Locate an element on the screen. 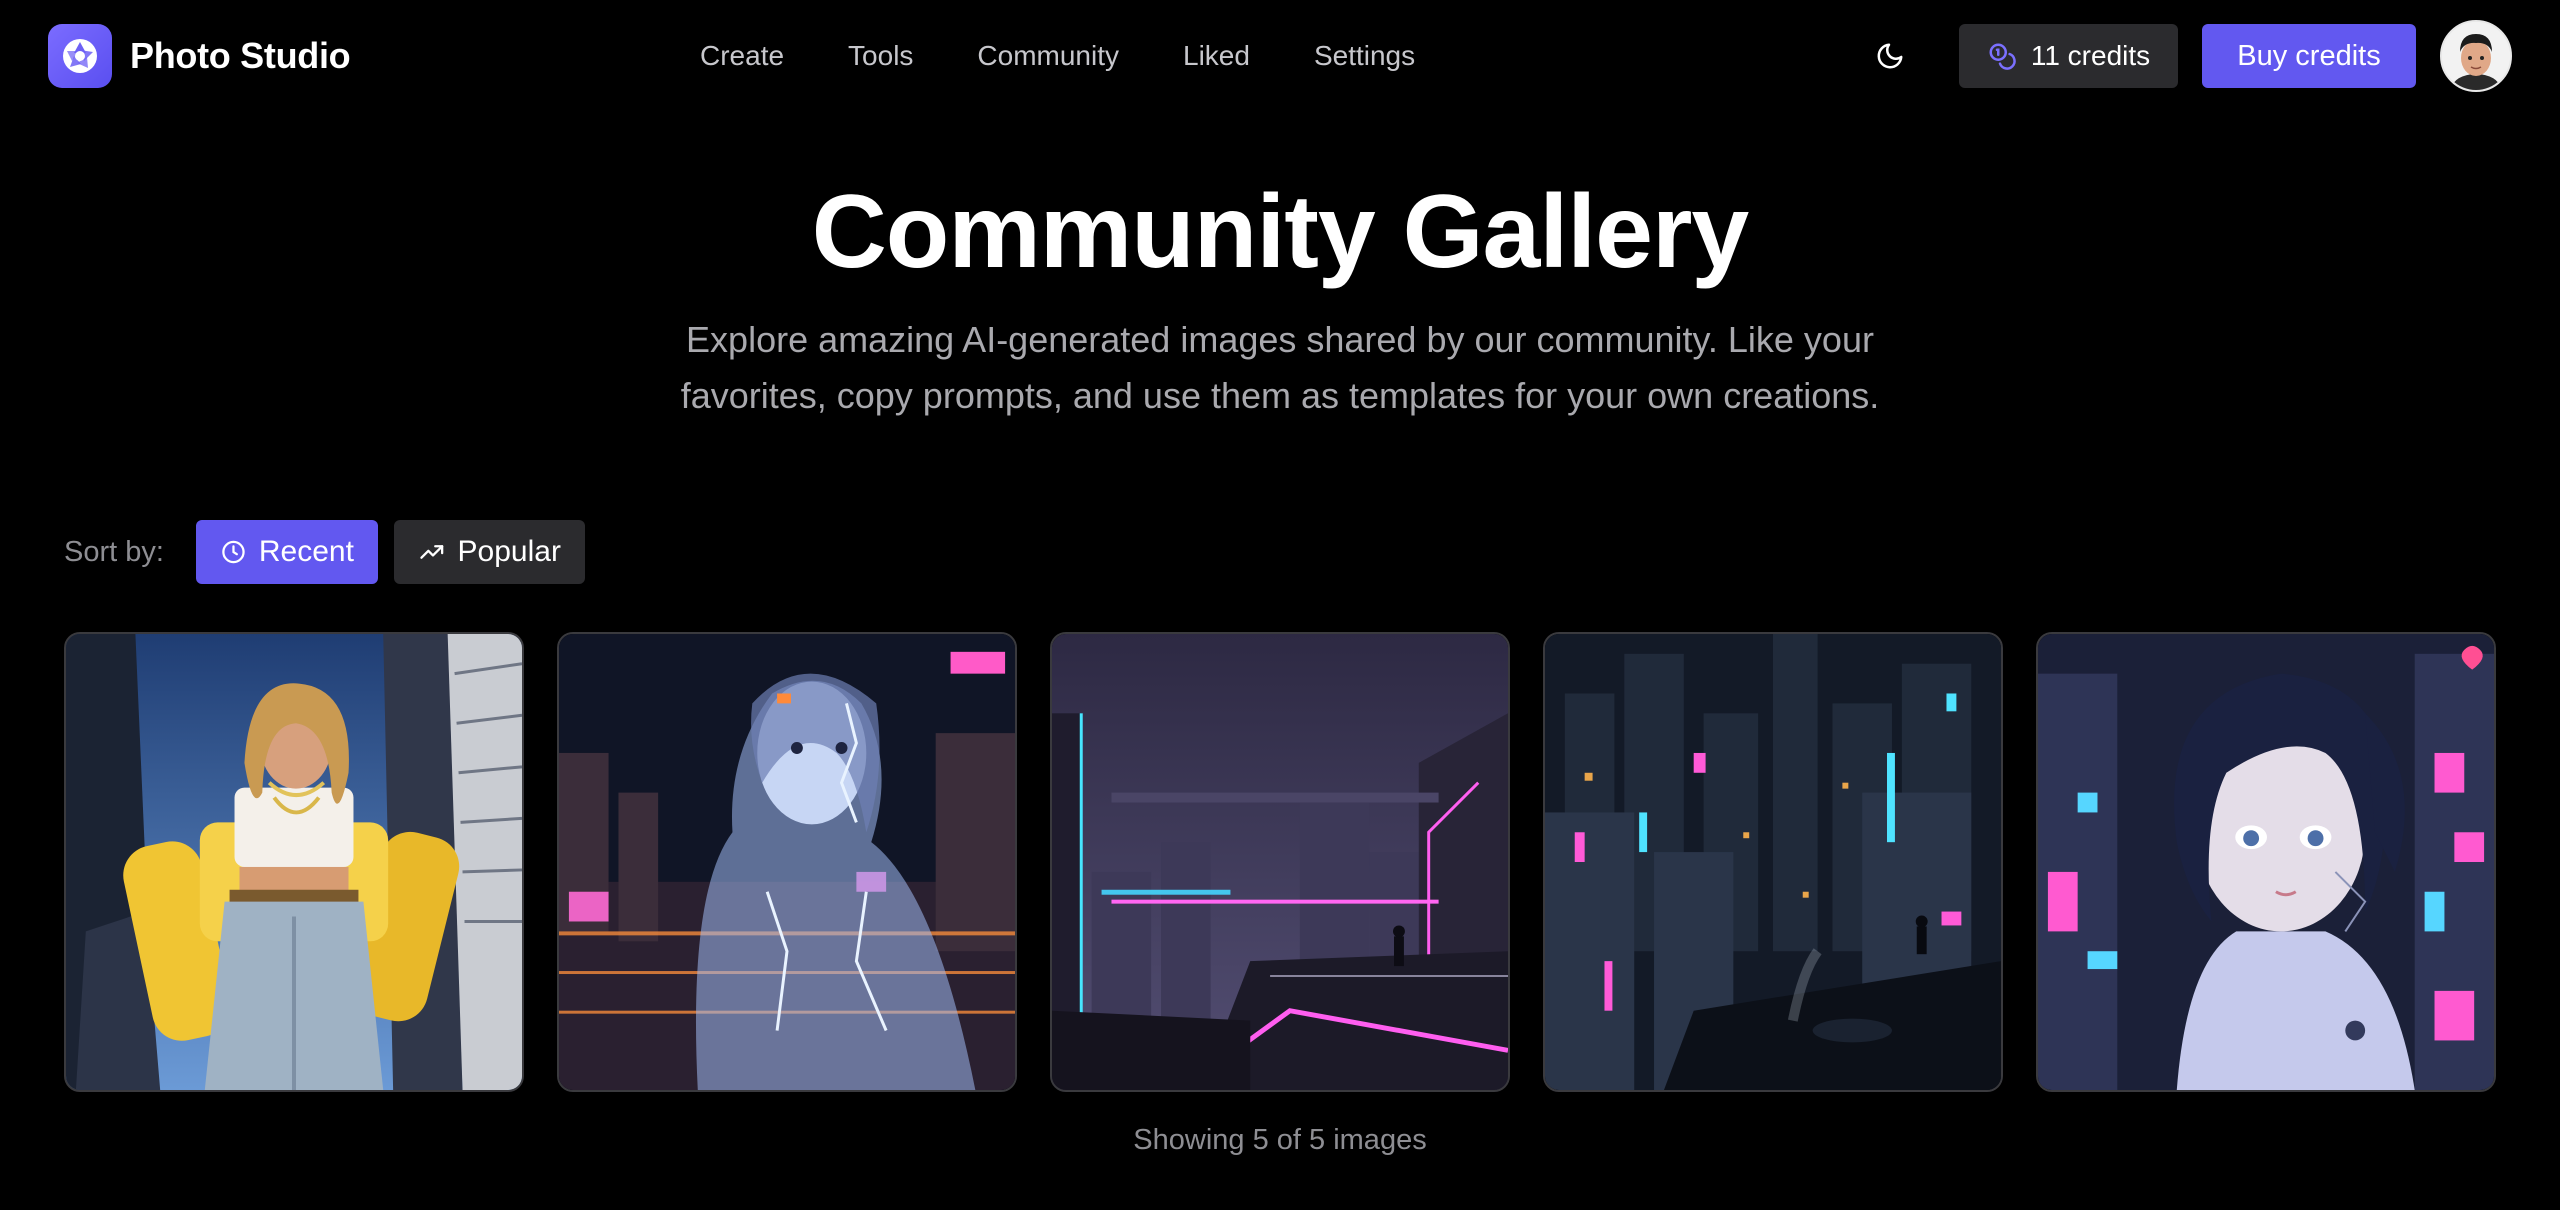  sort-popular-button: Popular is located at coordinates (489, 552).